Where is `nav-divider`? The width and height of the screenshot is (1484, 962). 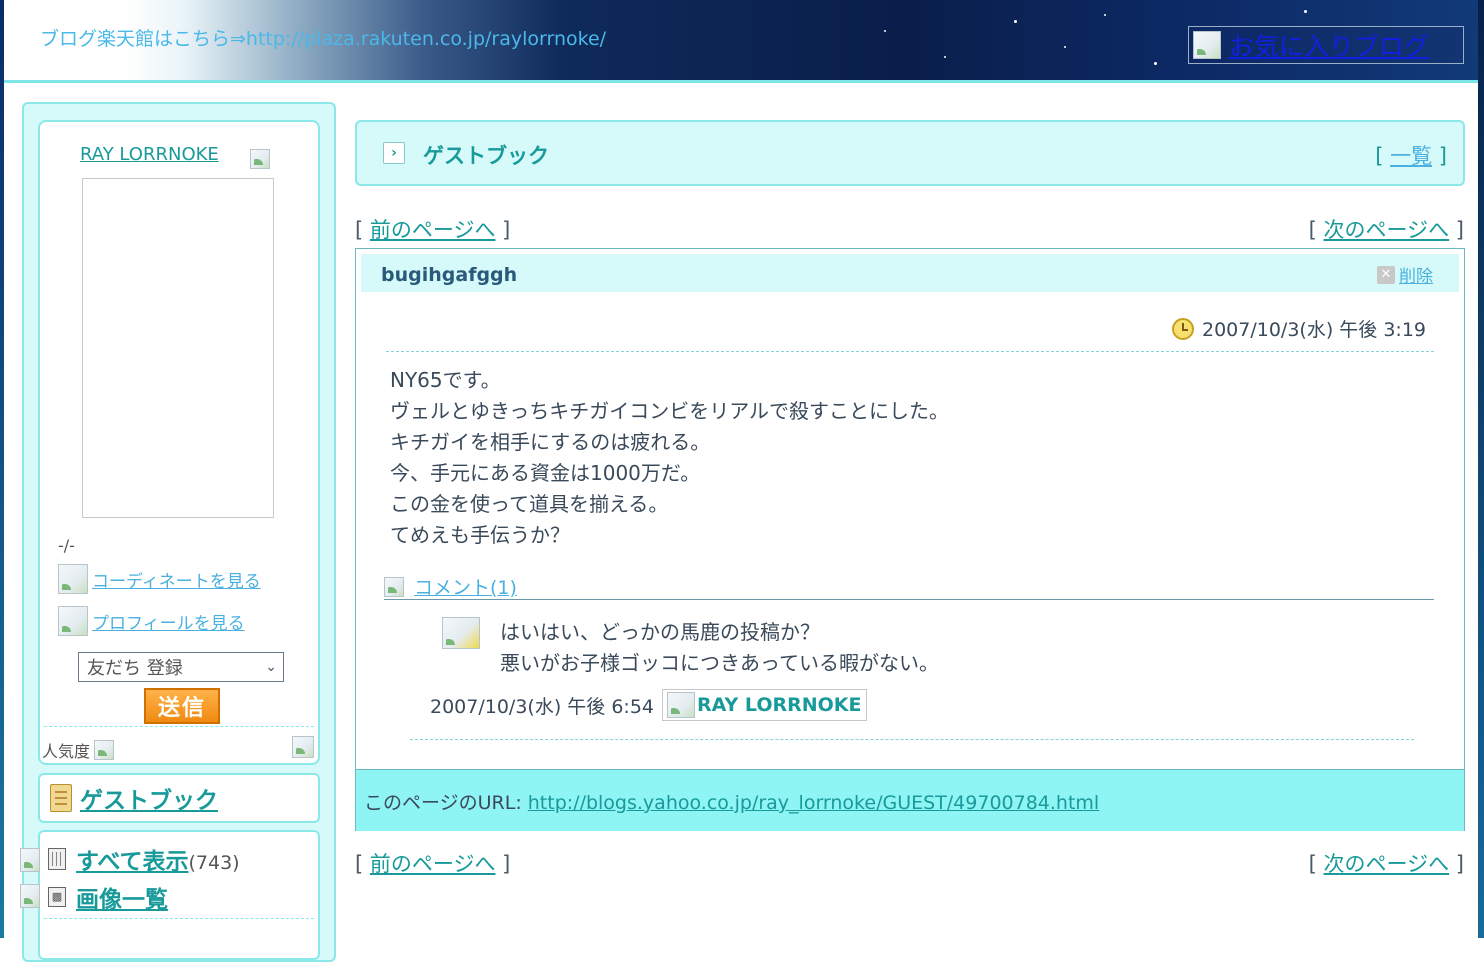 nav-divider is located at coordinates (179, 918).